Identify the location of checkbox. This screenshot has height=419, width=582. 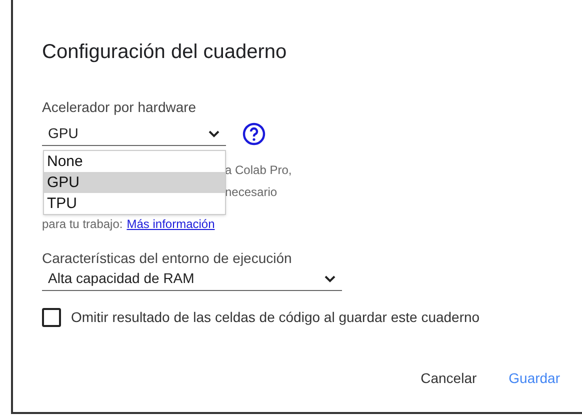
(51, 317).